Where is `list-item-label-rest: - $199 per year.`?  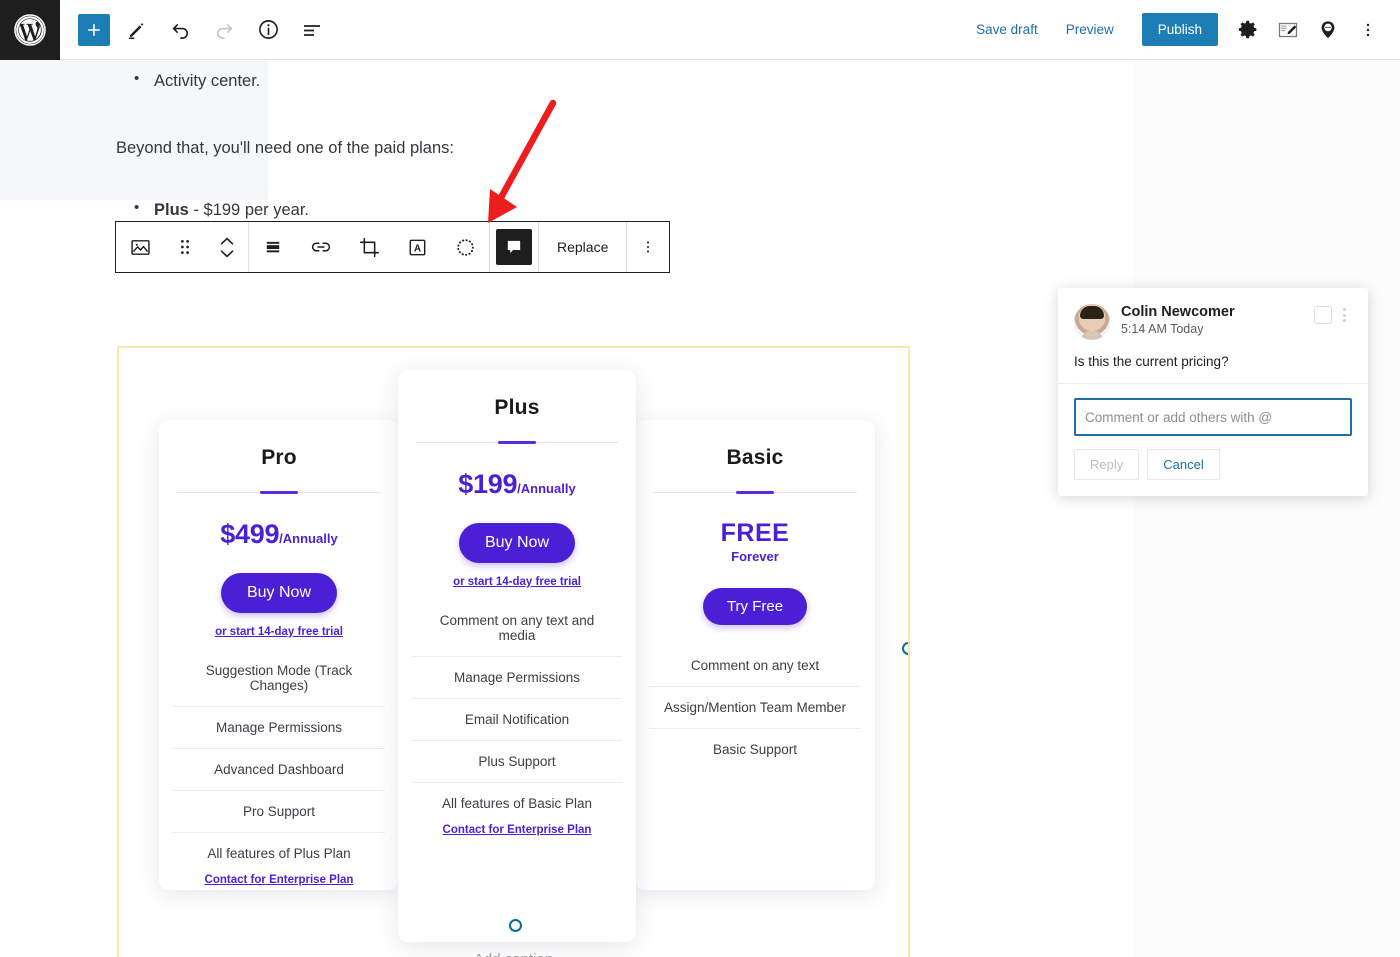 list-item-label-rest: - $199 per year. is located at coordinates (249, 210).